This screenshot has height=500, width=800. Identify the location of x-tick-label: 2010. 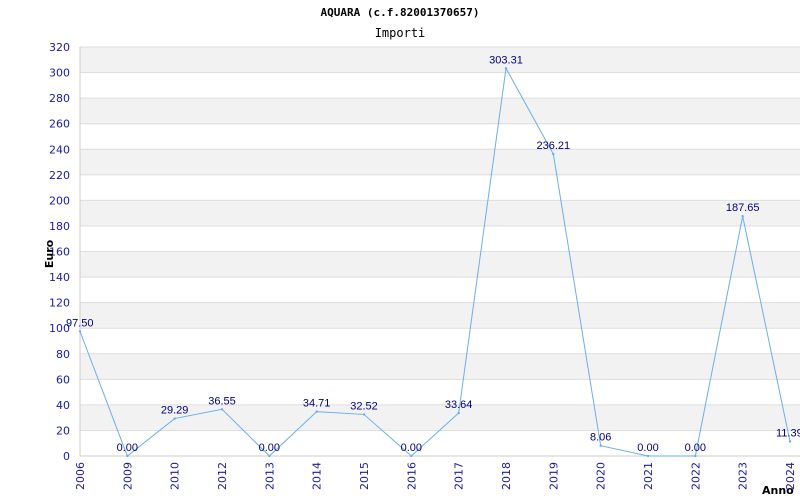
(175, 476).